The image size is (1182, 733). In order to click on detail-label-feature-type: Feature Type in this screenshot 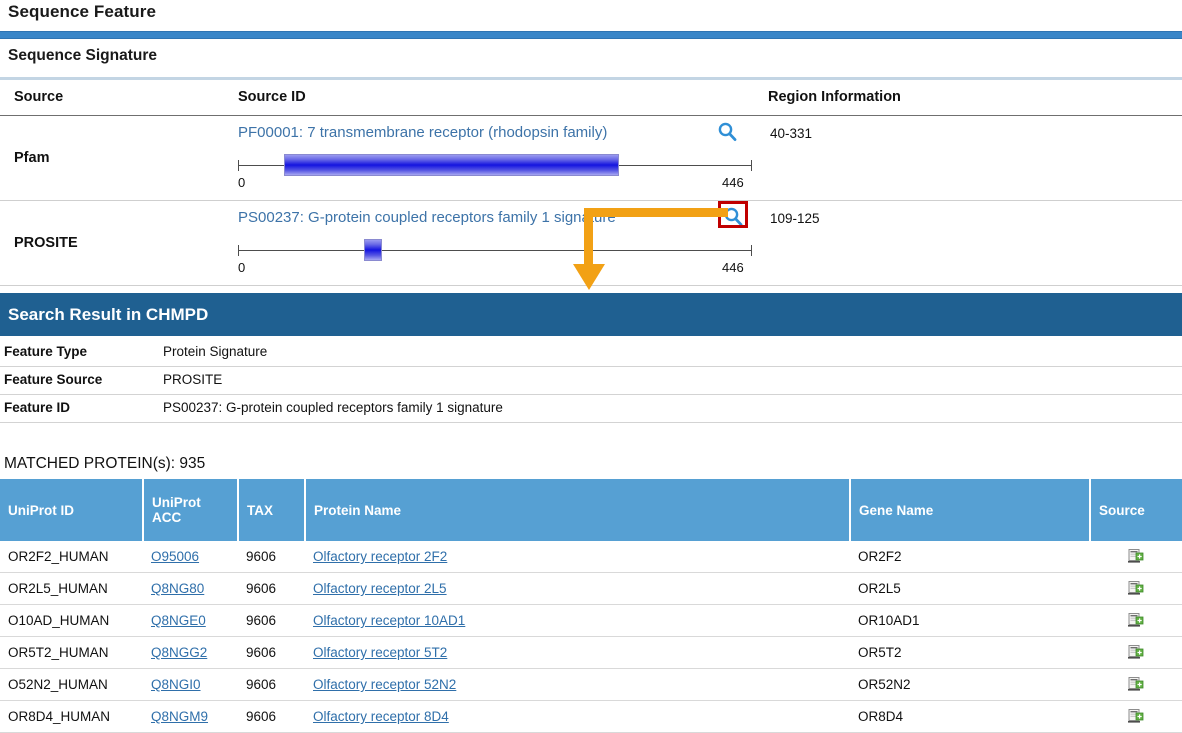, I will do `click(46, 351)`.